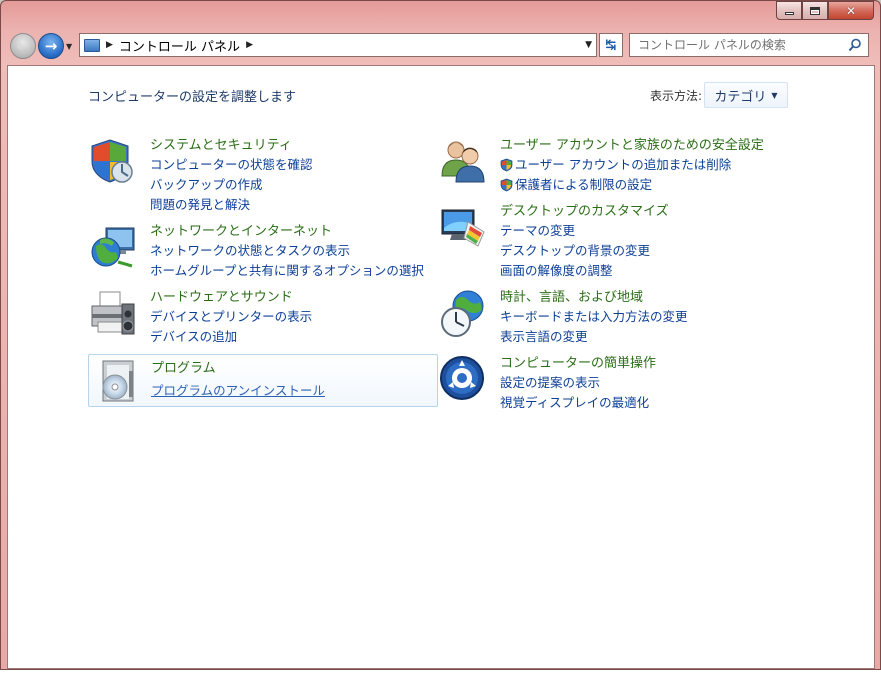  What do you see at coordinates (231, 145) in the screenshot?
I see `category-title: システムとセキュリティ` at bounding box center [231, 145].